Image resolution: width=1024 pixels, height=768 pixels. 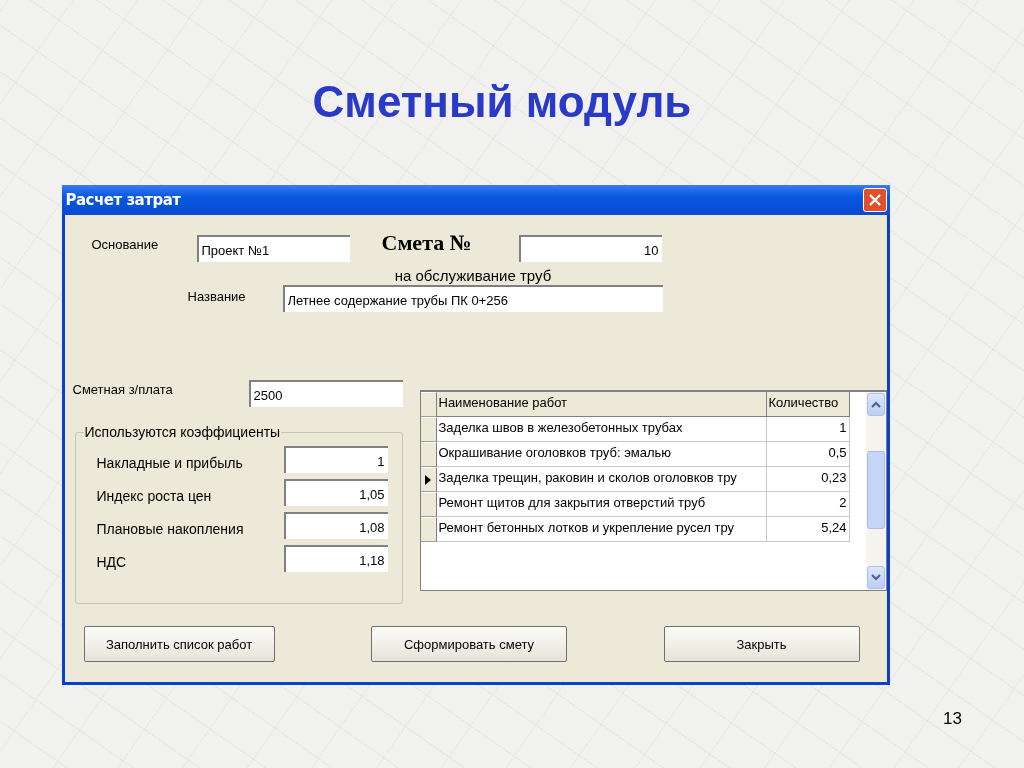 What do you see at coordinates (808, 404) in the screenshot?
I see `column-header: Количество` at bounding box center [808, 404].